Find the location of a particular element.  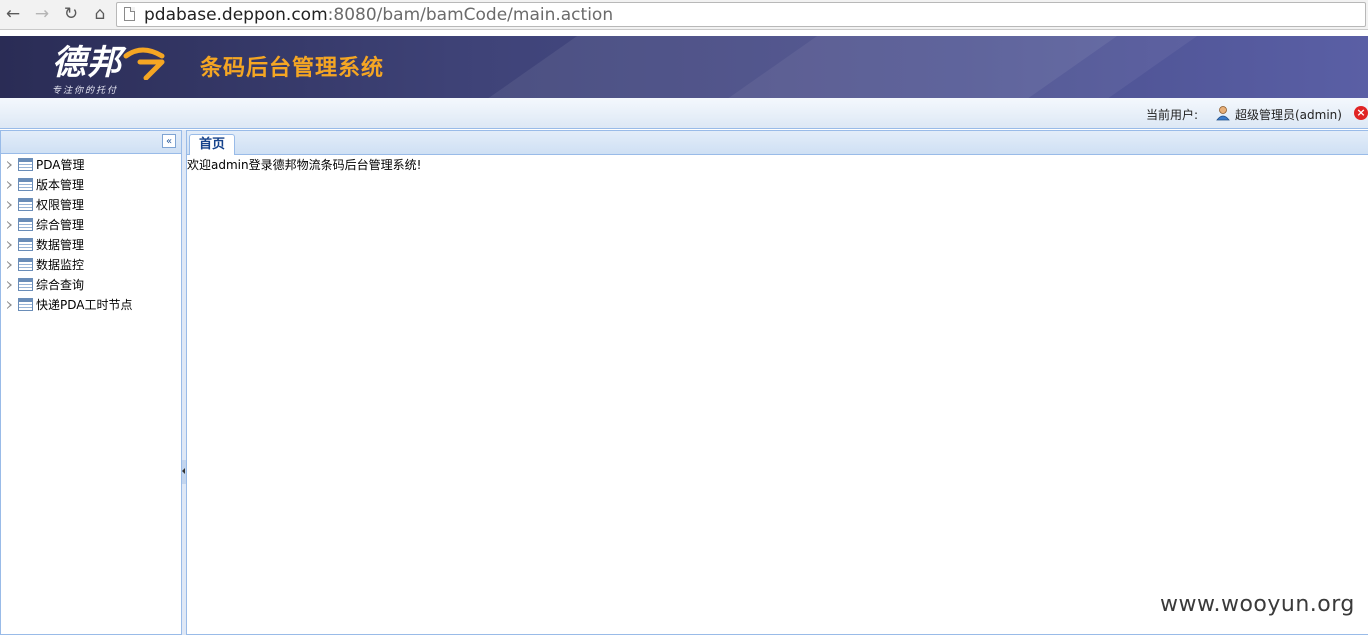

back-arrow-icon: ← is located at coordinates (13, 14).